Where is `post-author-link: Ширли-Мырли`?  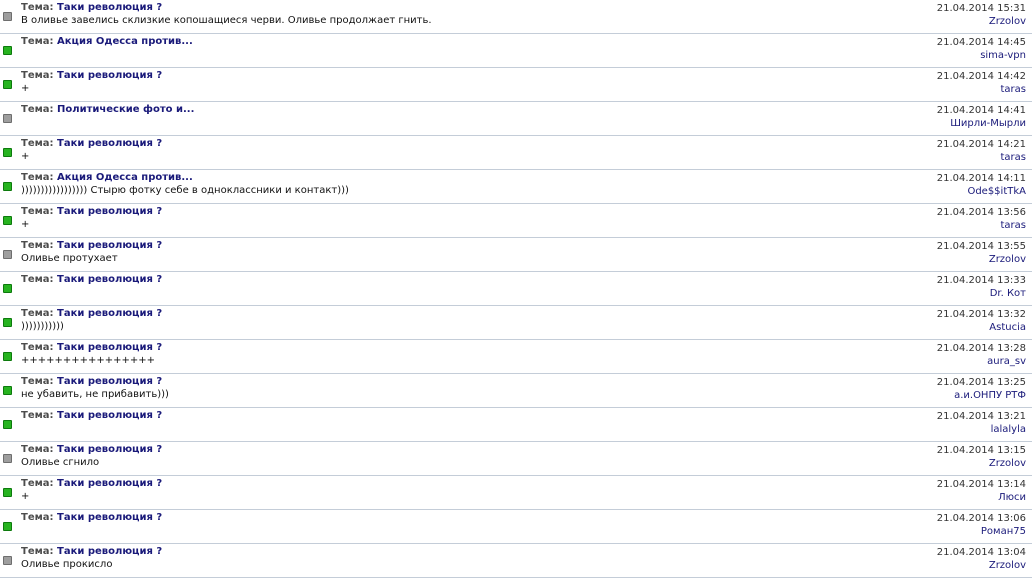 post-author-link: Ширли-Мырли is located at coordinates (988, 123).